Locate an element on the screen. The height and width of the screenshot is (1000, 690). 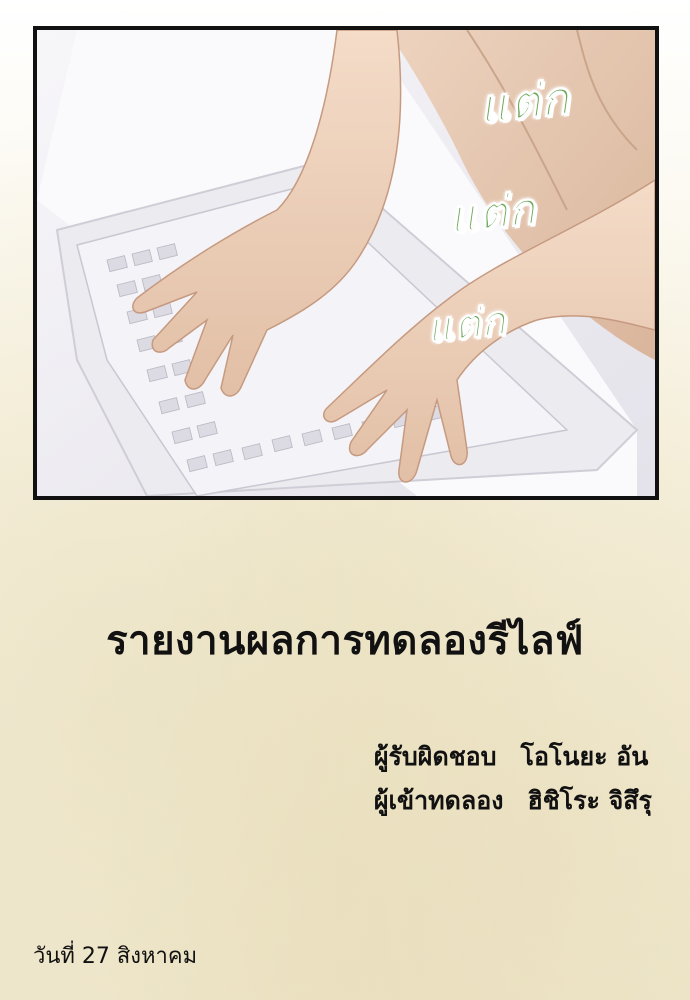
supervisor-row: ผู้รับผิดชอบ โอโนยะ อัน is located at coordinates (513, 757).